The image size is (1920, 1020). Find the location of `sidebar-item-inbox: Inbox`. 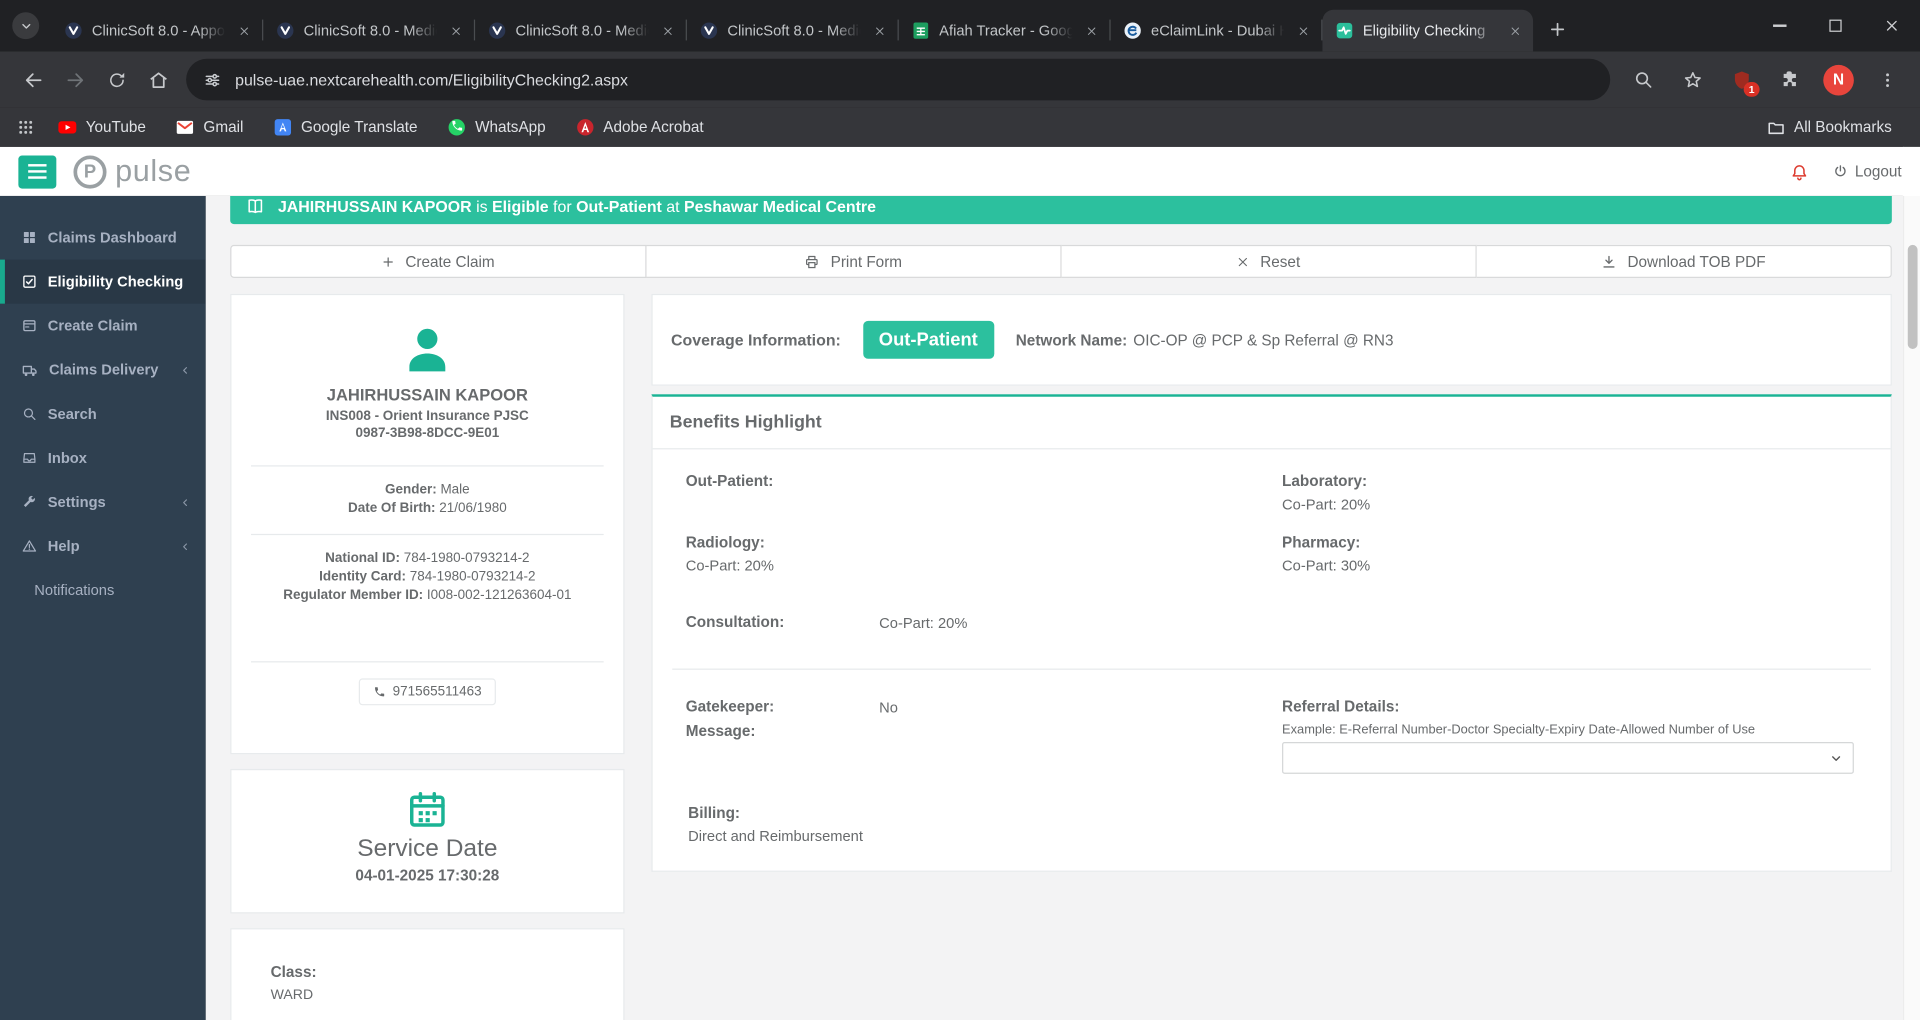

sidebar-item-inbox: Inbox is located at coordinates (103, 458).